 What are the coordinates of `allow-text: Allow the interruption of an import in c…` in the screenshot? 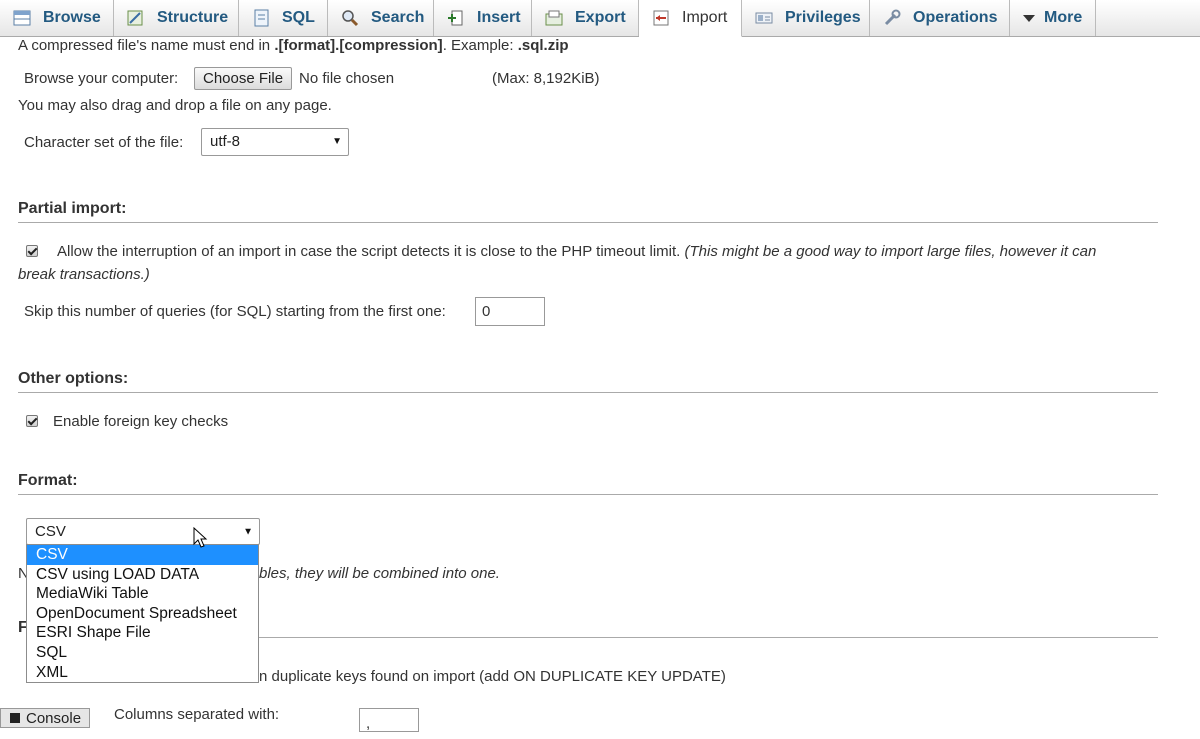 It's located at (369, 251).